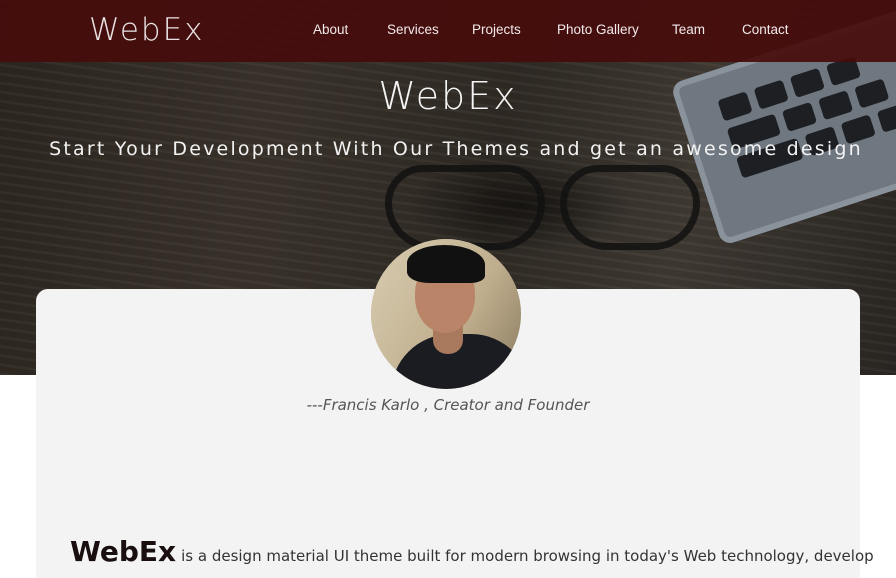 This screenshot has height=578, width=896. Describe the element at coordinates (630, 207) in the screenshot. I see `glasses-image-right` at that location.